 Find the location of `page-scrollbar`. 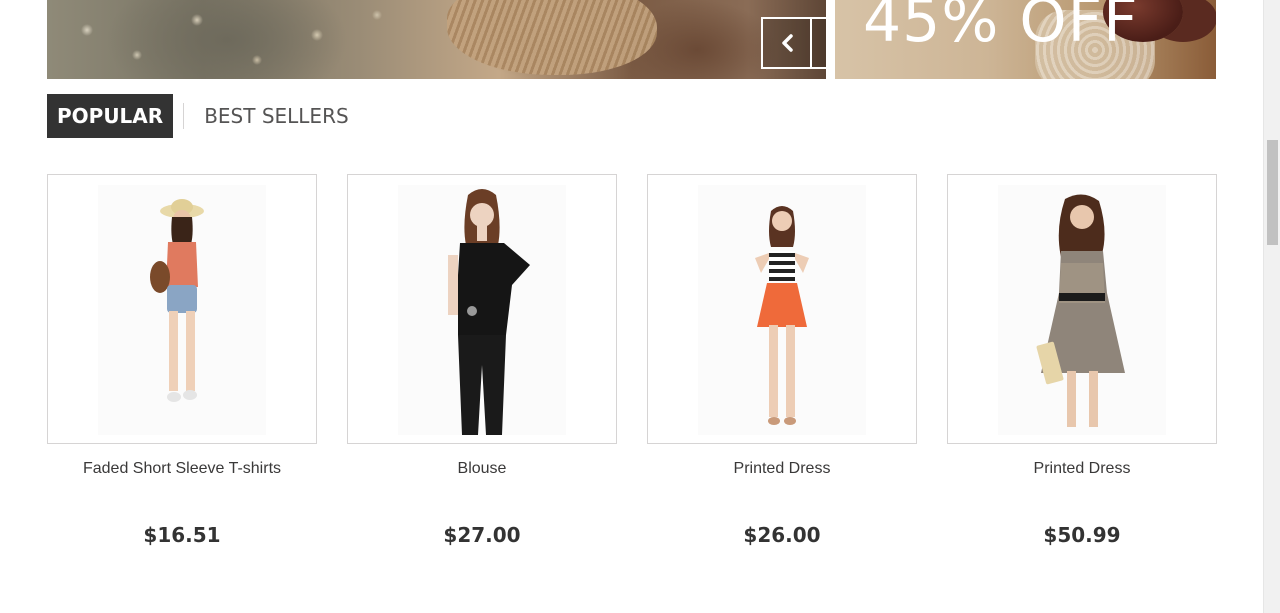

page-scrollbar is located at coordinates (1271, 306).